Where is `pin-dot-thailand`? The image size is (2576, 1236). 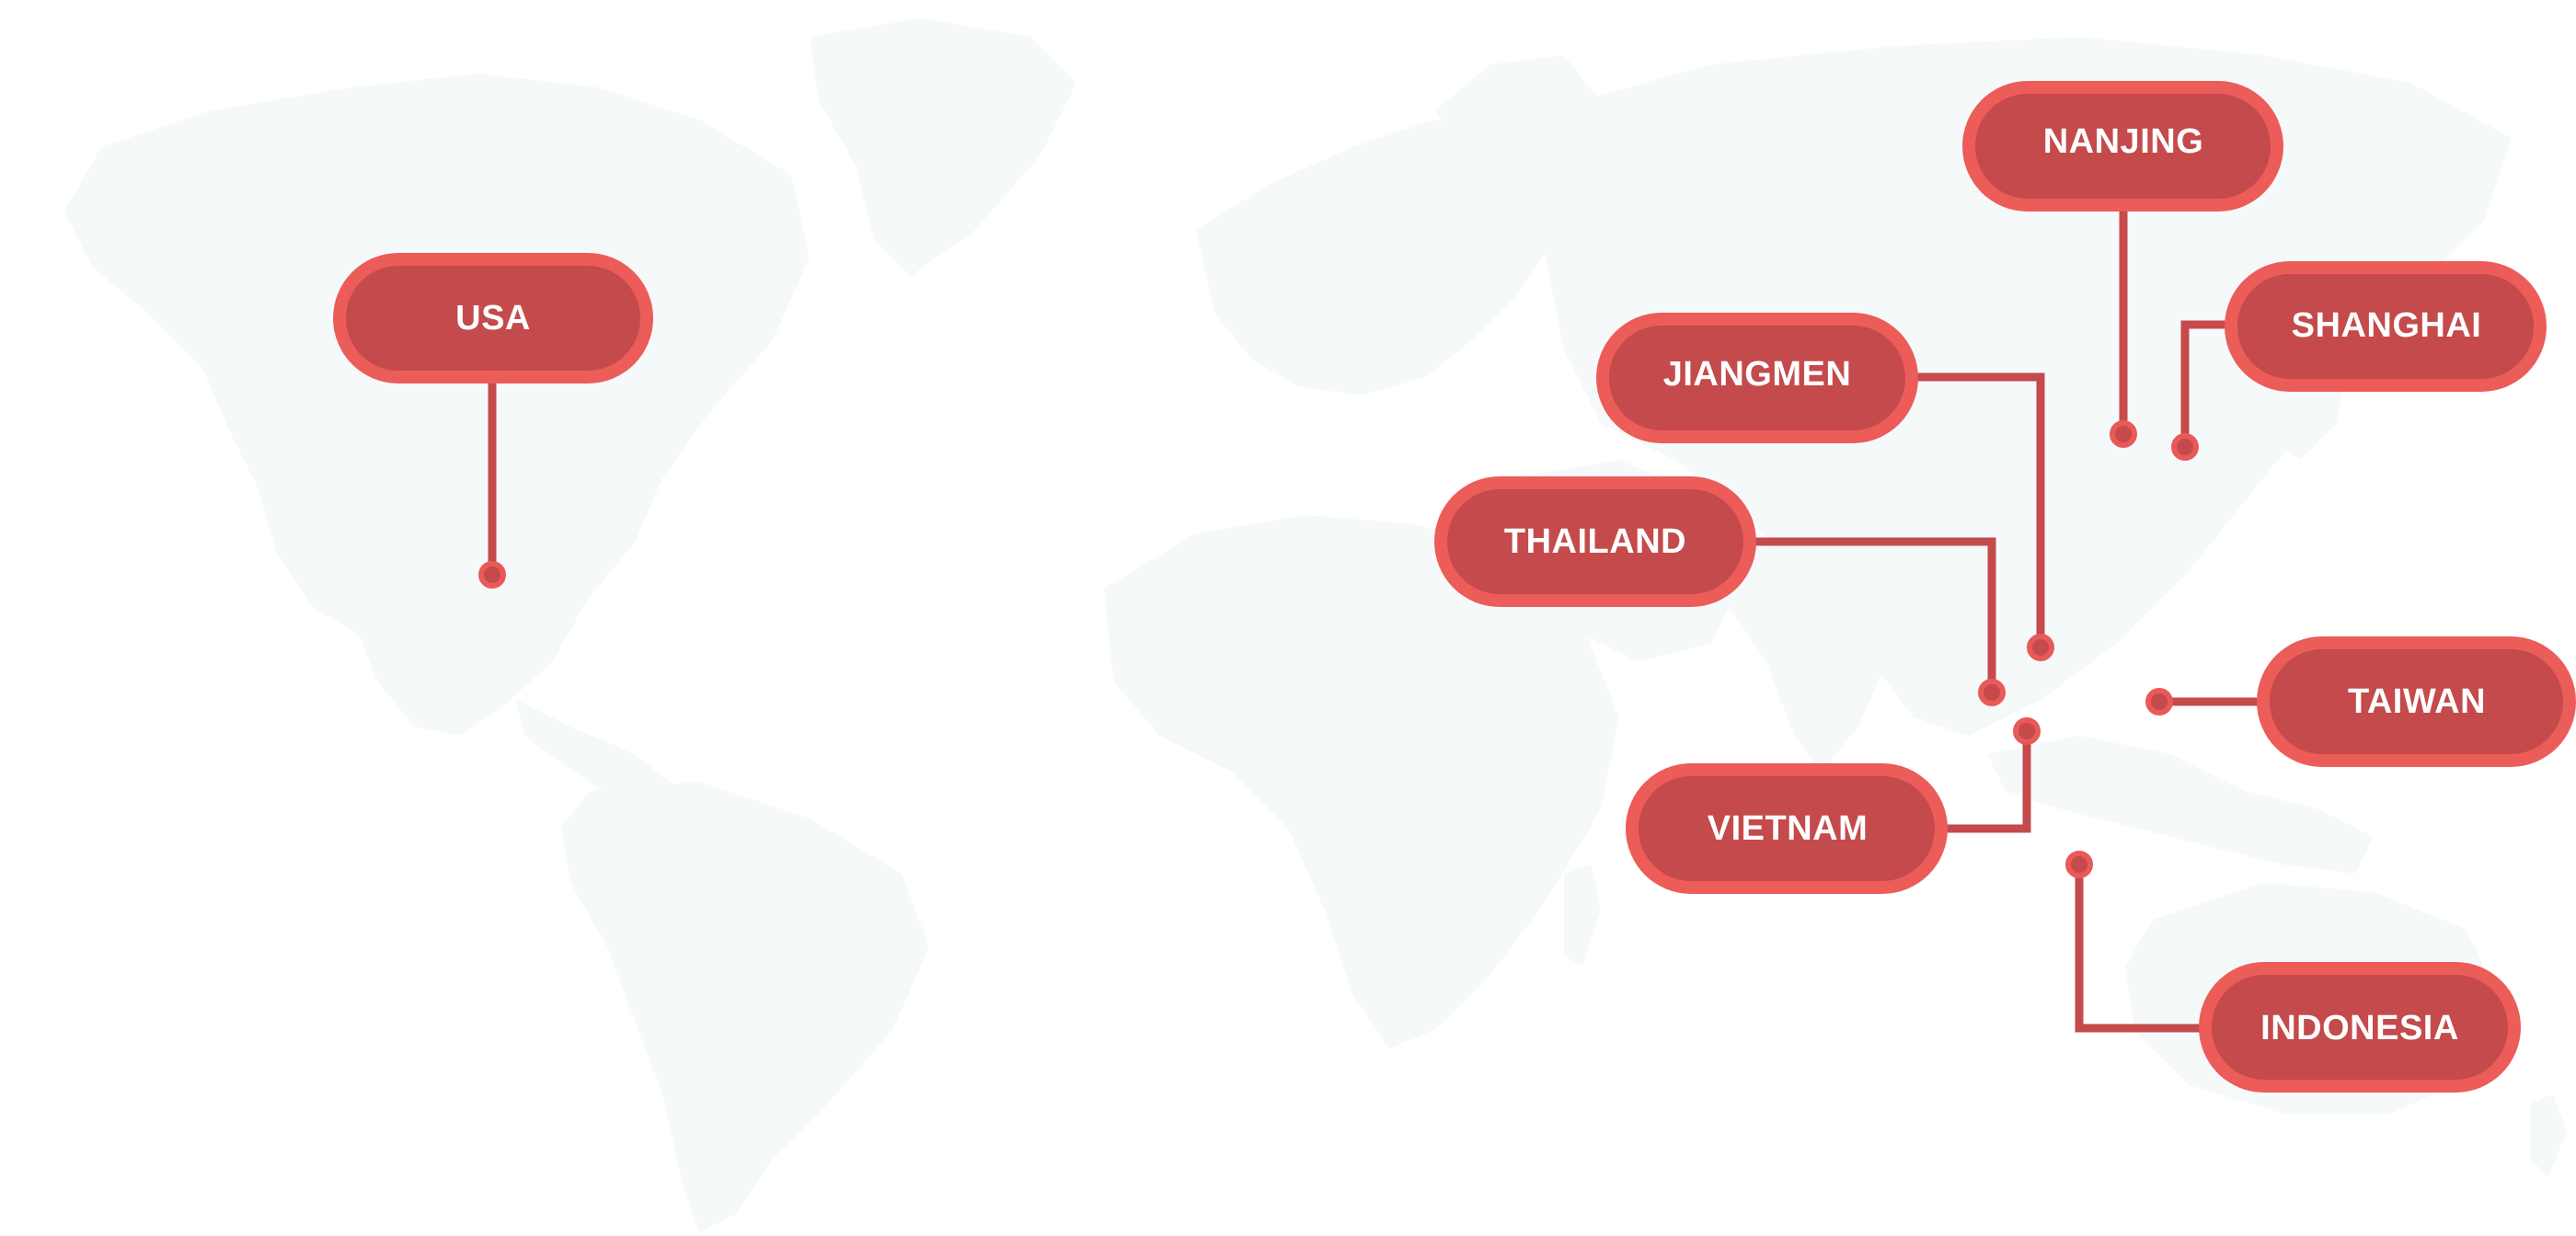
pin-dot-thailand is located at coordinates (1992, 692).